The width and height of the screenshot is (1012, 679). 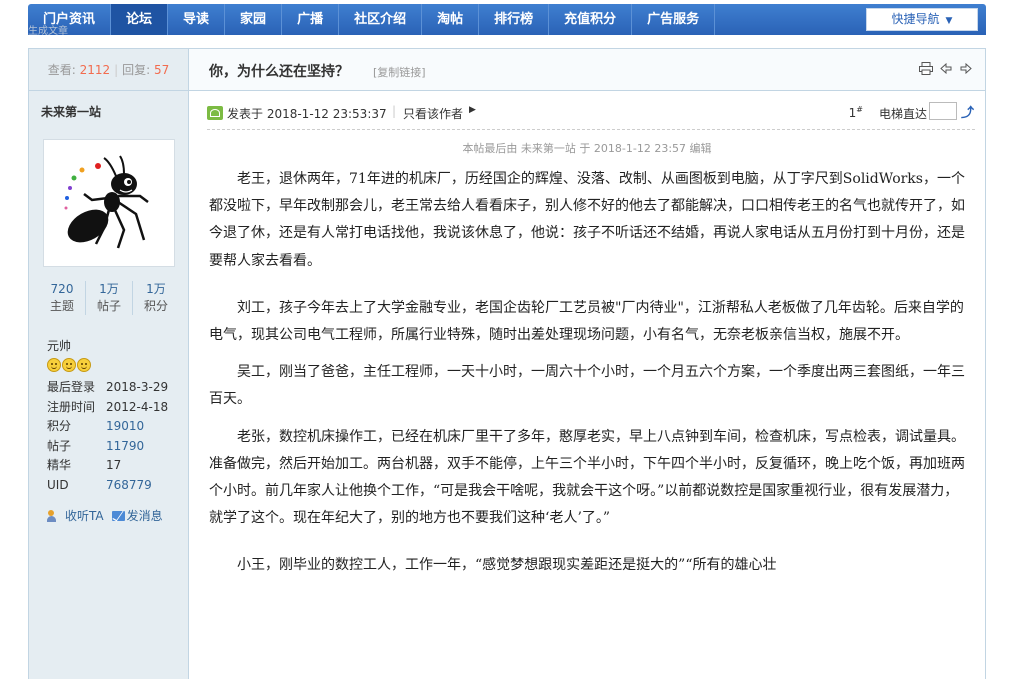 I want to click on info-key: 积分, so click(x=59, y=426).